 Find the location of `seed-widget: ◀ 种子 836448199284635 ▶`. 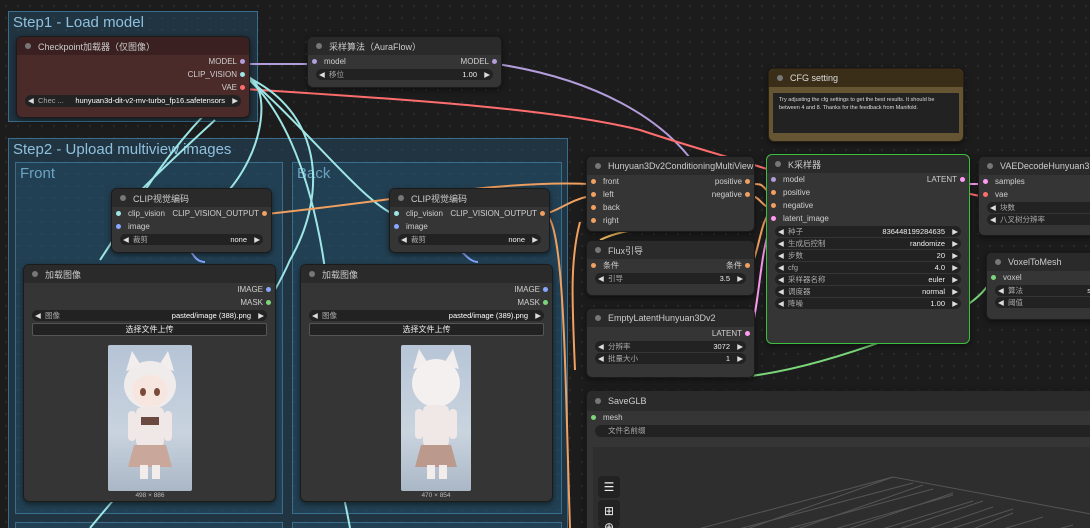

seed-widget: ◀ 种子 836448199284635 ▶ is located at coordinates (868, 231).